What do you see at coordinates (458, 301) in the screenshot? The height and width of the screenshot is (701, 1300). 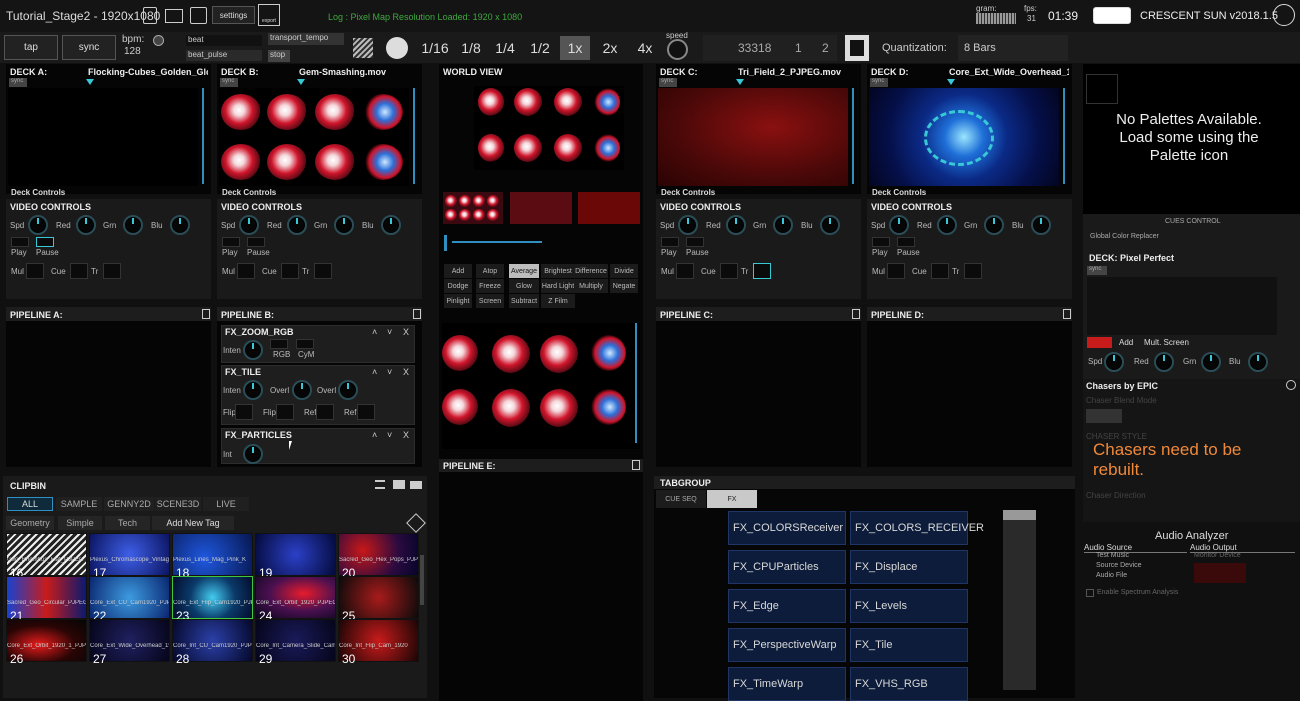 I see `blend-mode-12: Pinlight` at bounding box center [458, 301].